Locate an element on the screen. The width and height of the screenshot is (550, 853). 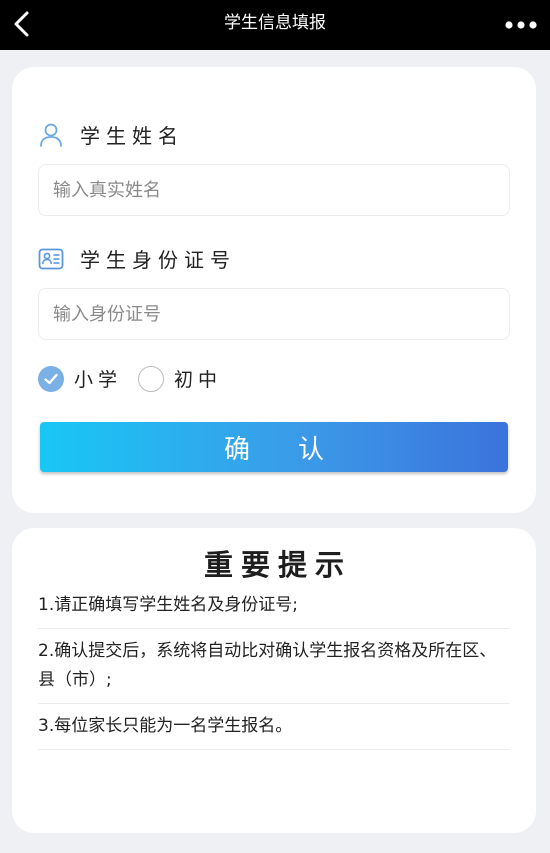
radio-junior-high is located at coordinates (151, 378).